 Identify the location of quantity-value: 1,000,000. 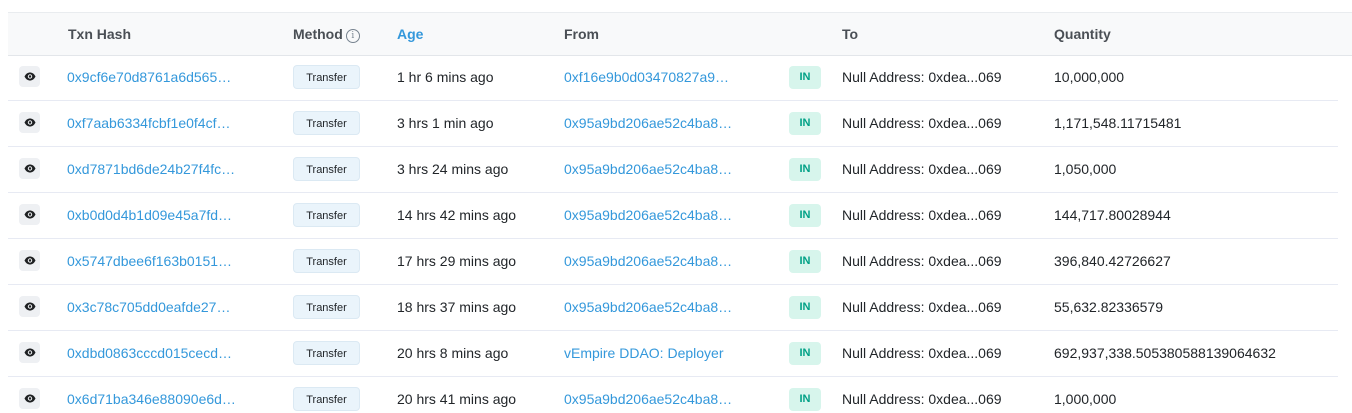
(1085, 399).